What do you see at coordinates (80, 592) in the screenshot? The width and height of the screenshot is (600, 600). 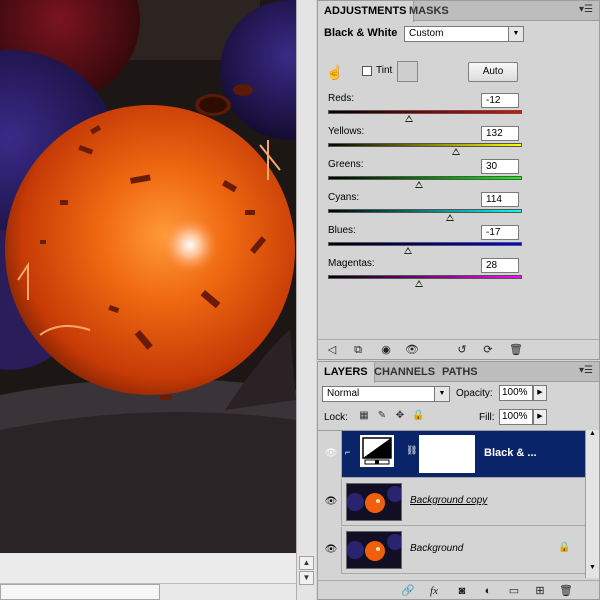 I see `scroll-thumb` at bounding box center [80, 592].